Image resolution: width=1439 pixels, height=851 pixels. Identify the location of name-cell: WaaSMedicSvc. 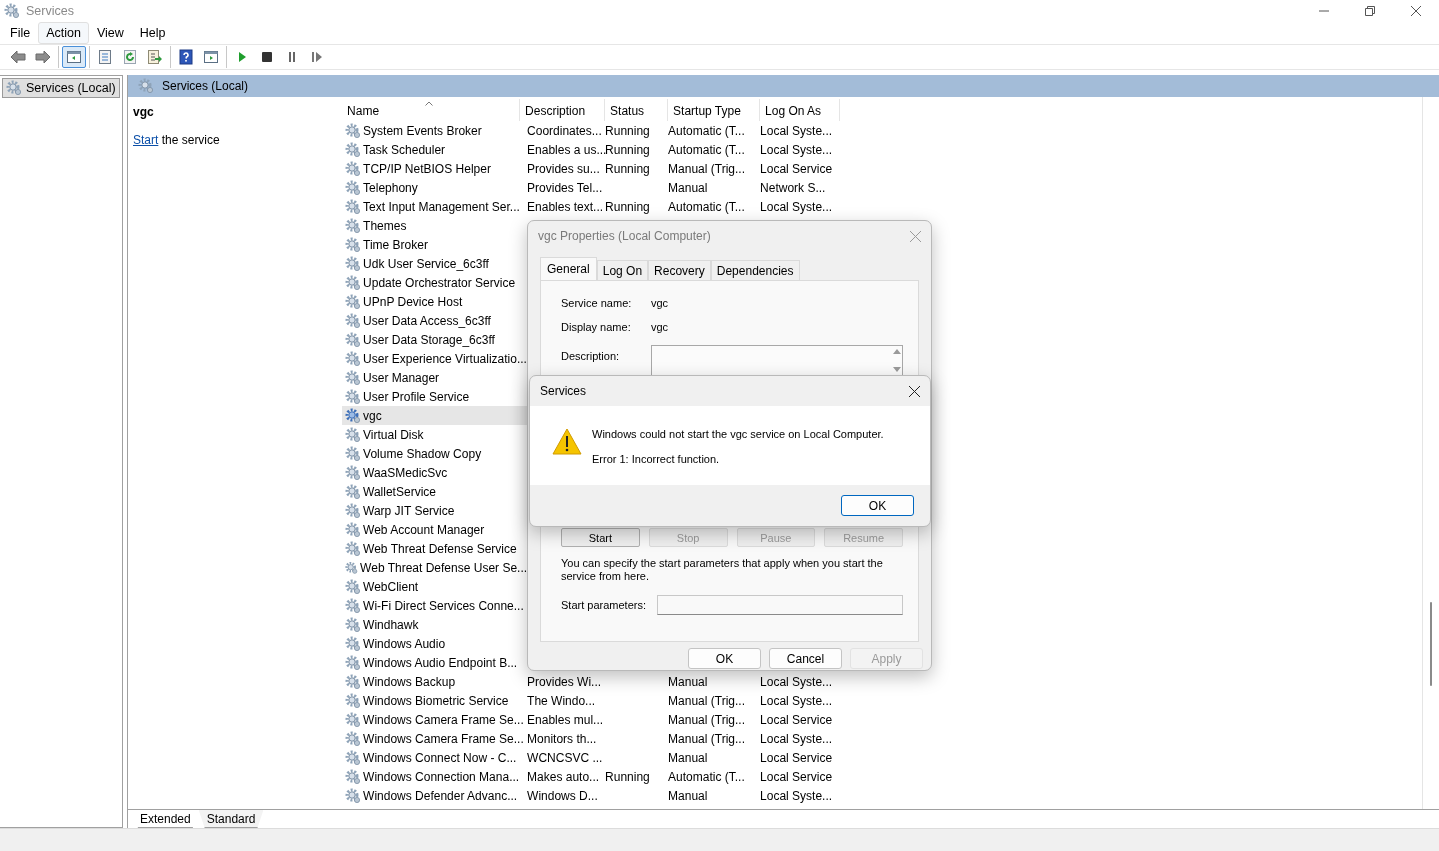
(435, 472).